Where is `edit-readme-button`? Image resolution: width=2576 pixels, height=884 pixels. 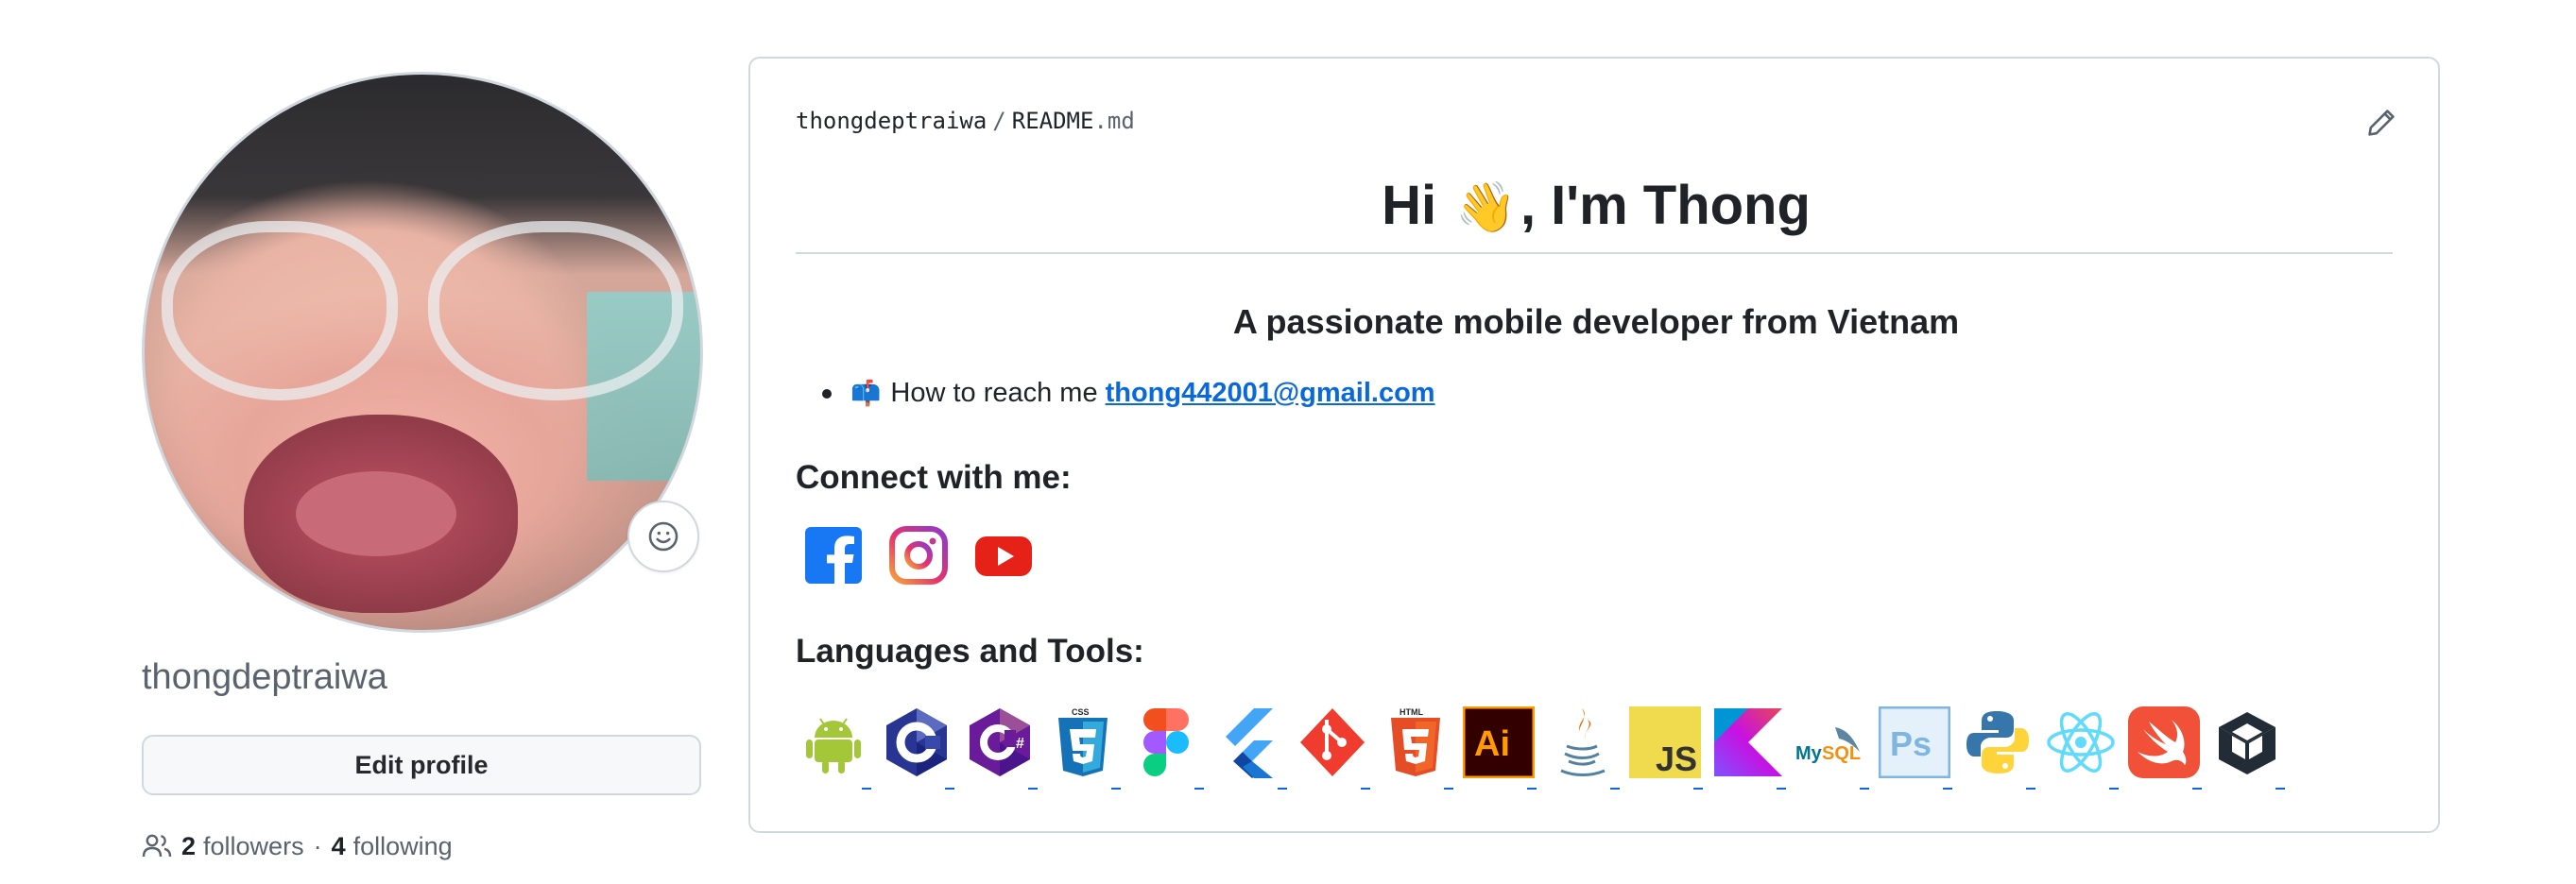 edit-readme-button is located at coordinates (2381, 125).